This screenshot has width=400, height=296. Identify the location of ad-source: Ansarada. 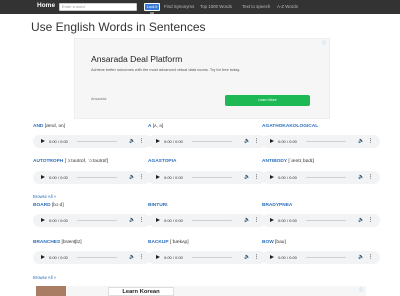
(99, 99).